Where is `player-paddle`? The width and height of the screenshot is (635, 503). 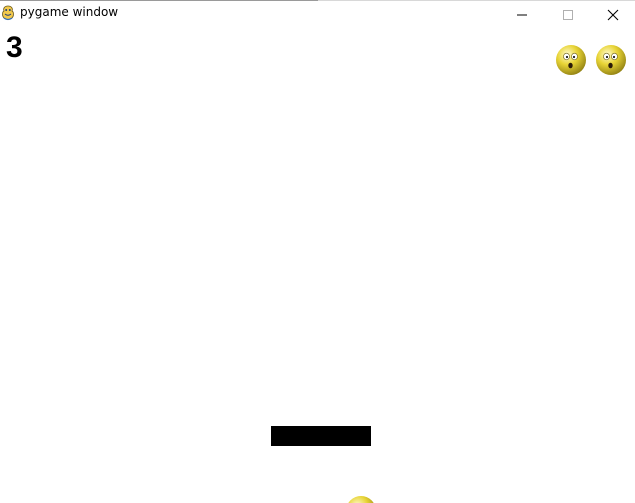
player-paddle is located at coordinates (321, 436).